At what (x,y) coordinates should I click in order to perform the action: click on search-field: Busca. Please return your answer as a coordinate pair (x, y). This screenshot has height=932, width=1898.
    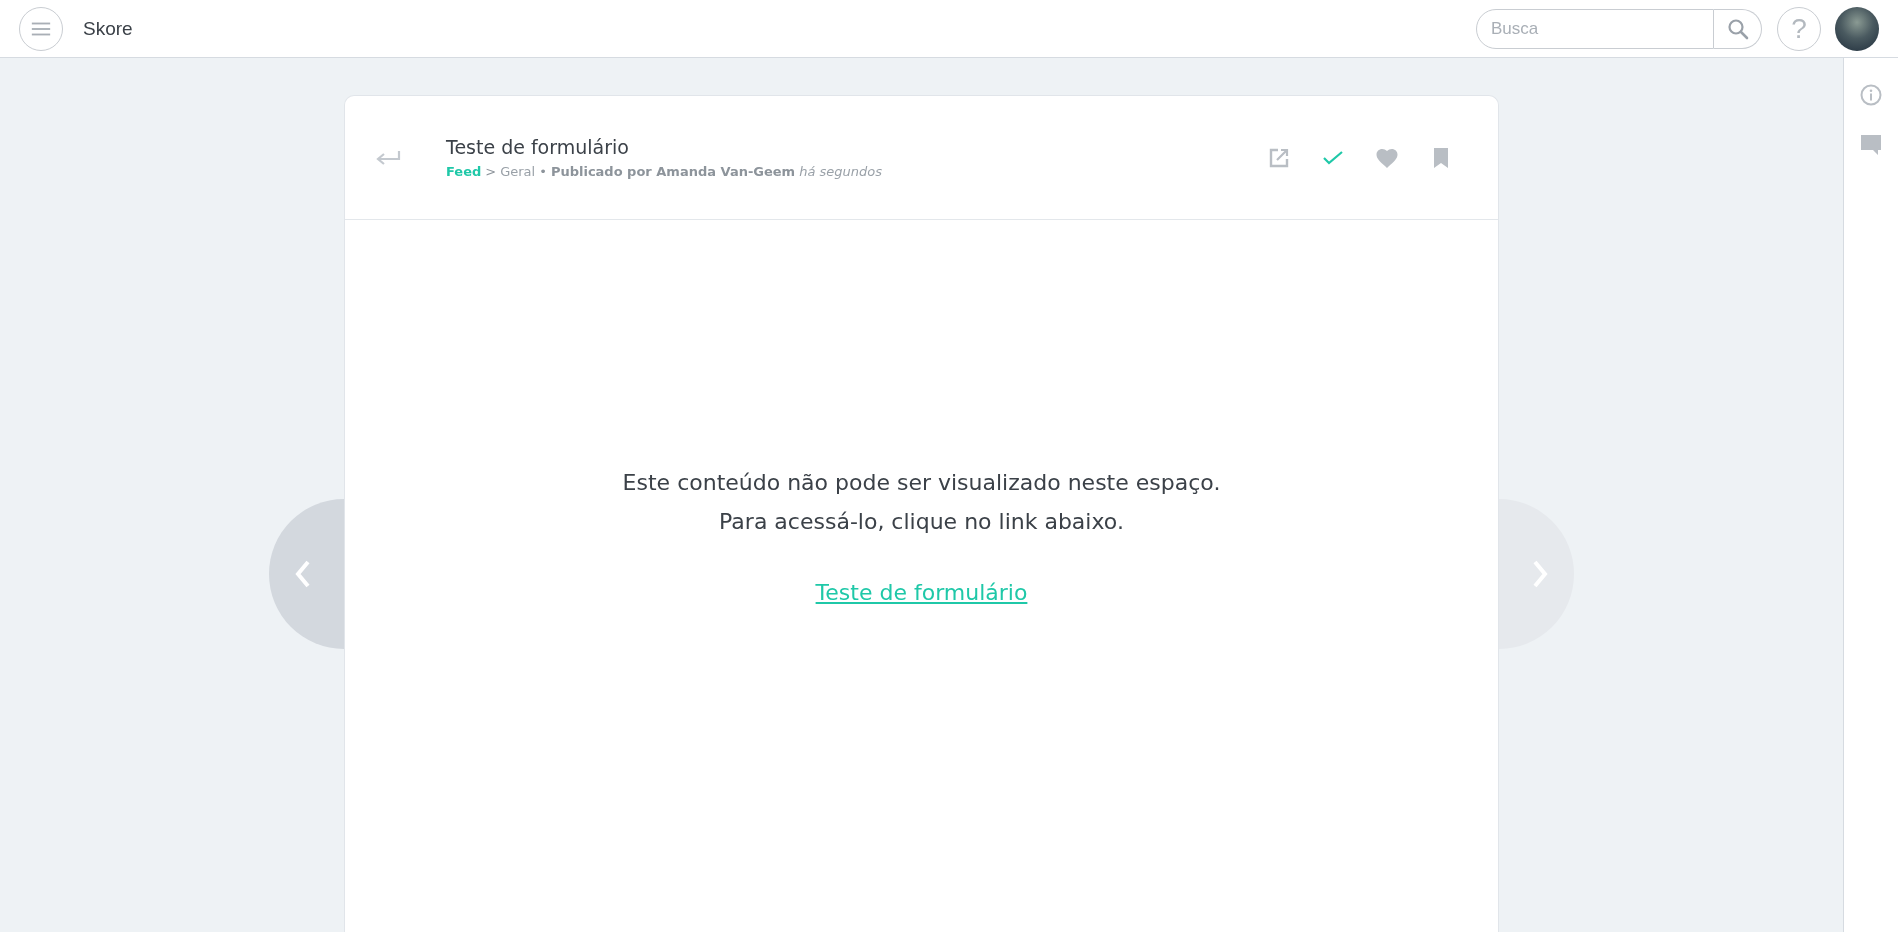
    Looking at the image, I should click on (1595, 28).